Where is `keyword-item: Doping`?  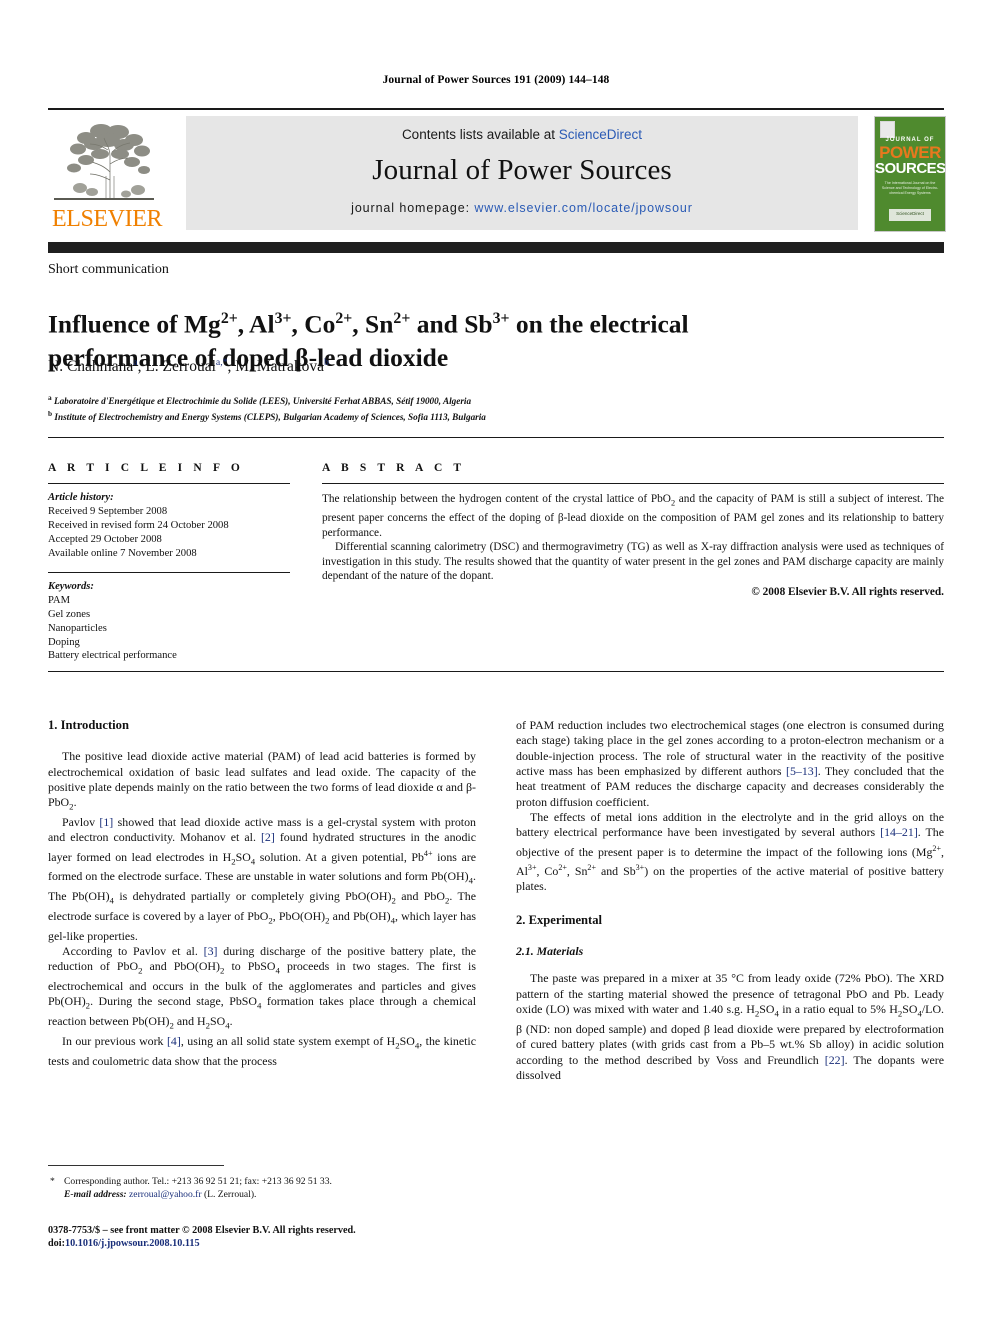
keyword-item: Doping is located at coordinates (64, 642).